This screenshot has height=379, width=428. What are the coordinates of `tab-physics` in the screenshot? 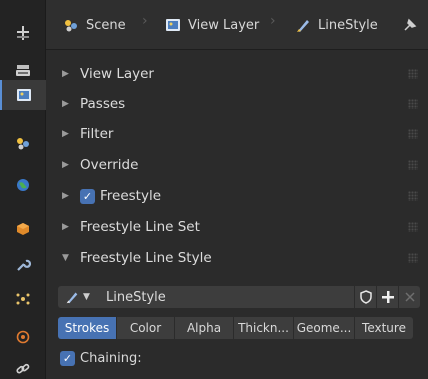 It's located at (23, 337).